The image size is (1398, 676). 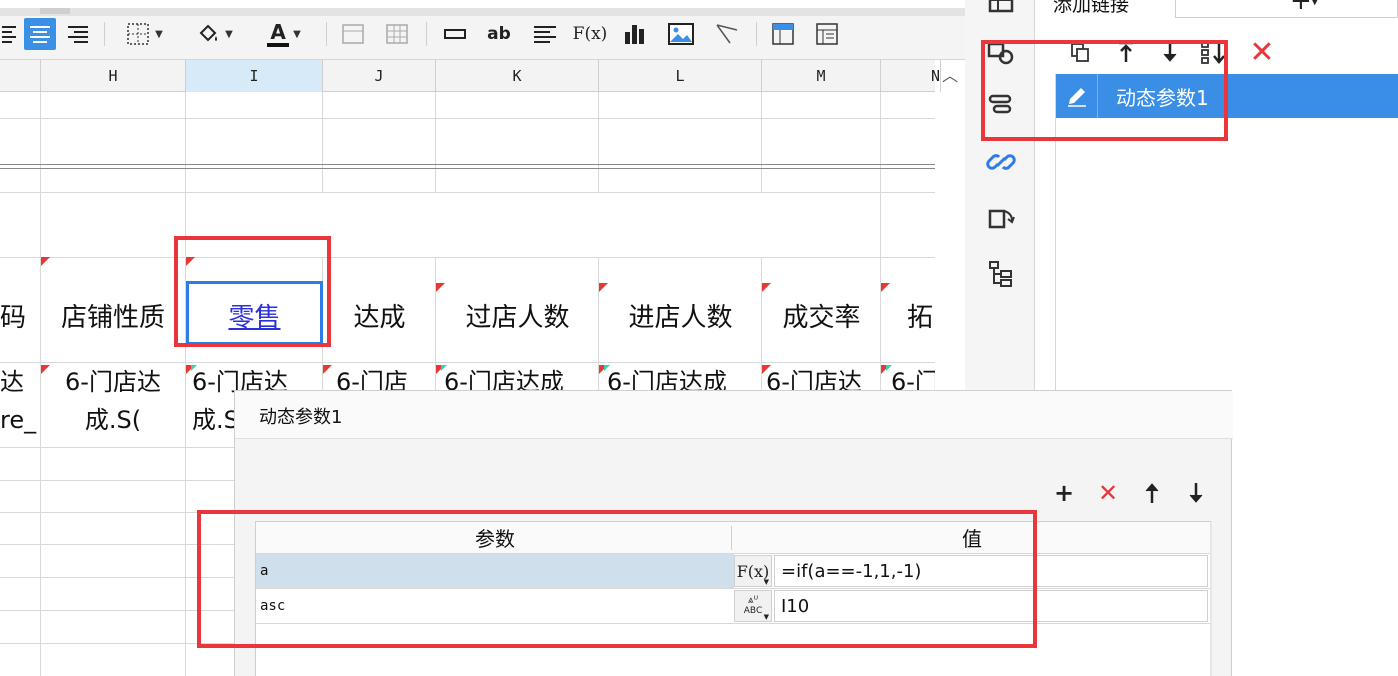 I want to click on dialog-title: 动态参数1, so click(x=301, y=417).